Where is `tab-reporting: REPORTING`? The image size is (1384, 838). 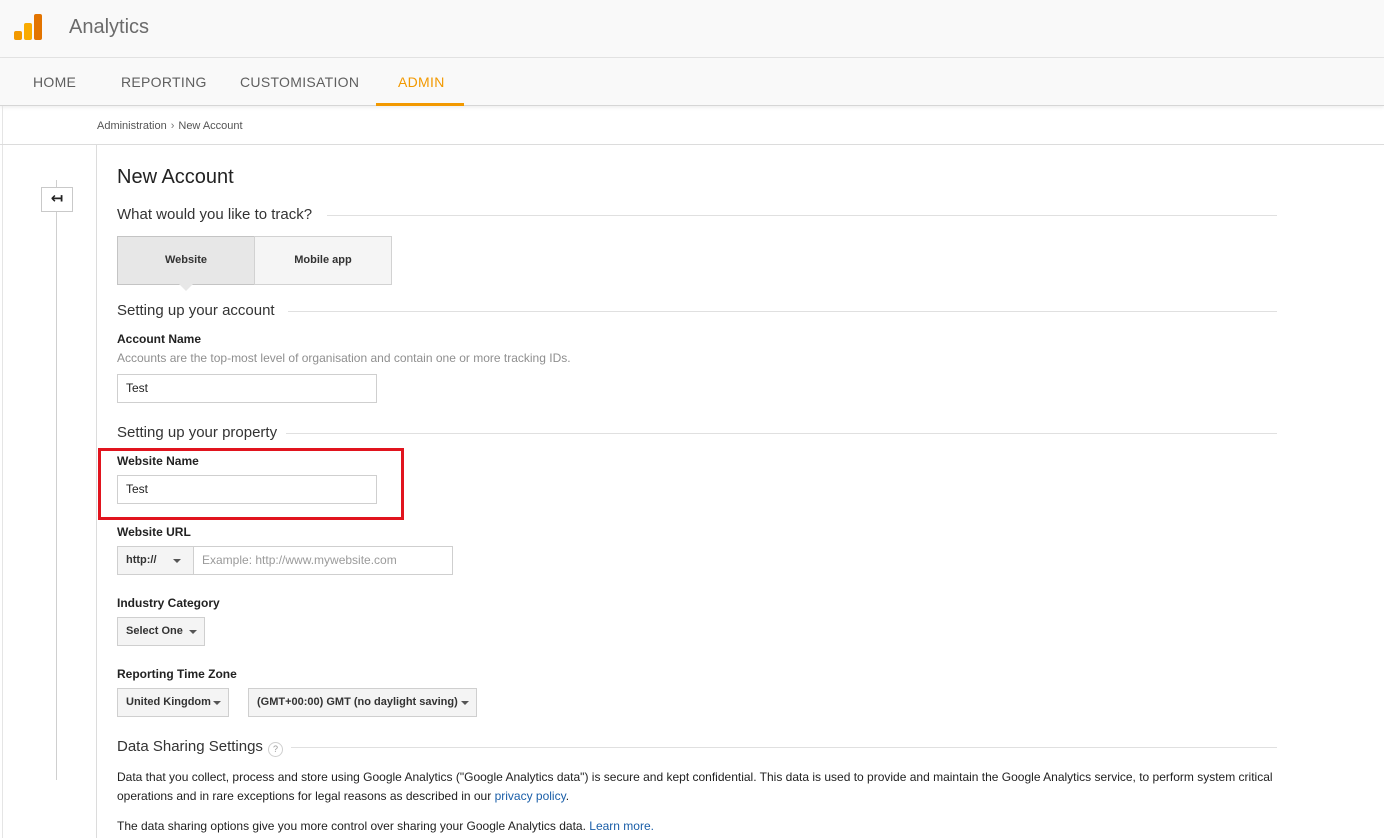 tab-reporting: REPORTING is located at coordinates (164, 82).